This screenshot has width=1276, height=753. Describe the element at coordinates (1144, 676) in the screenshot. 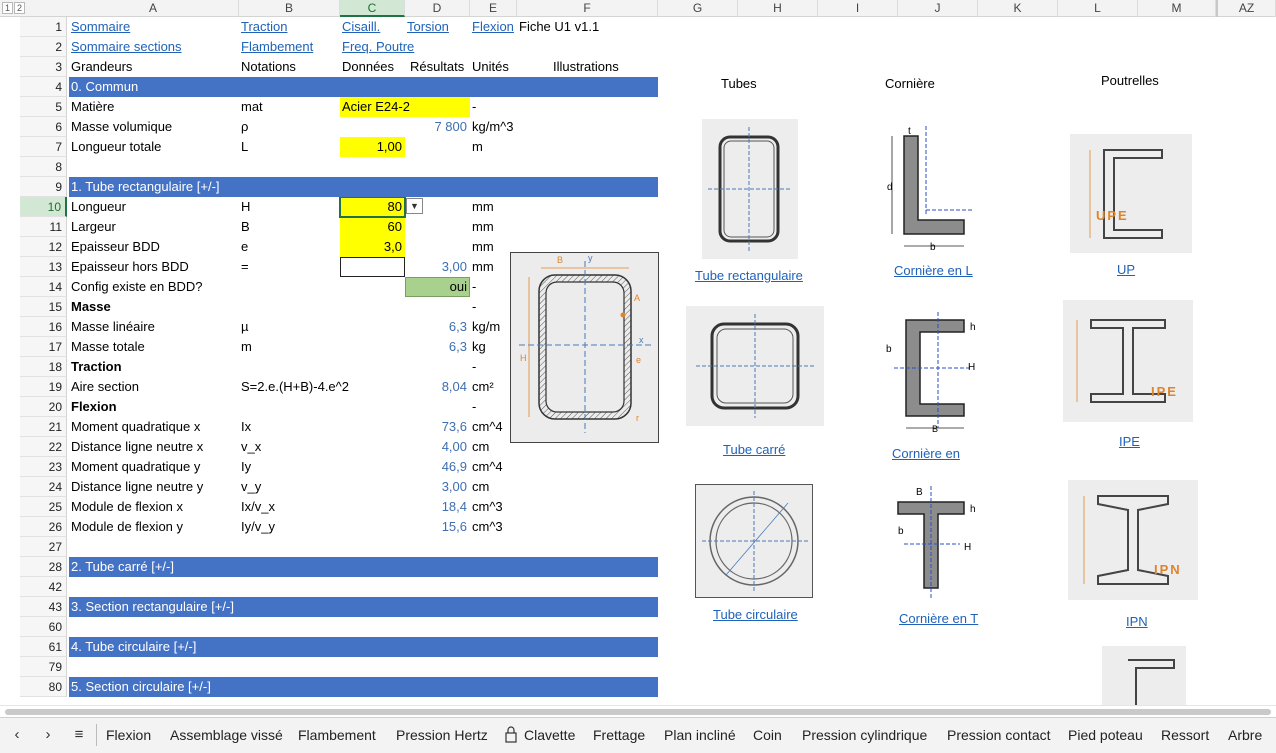

I see `thumb-partial` at that location.